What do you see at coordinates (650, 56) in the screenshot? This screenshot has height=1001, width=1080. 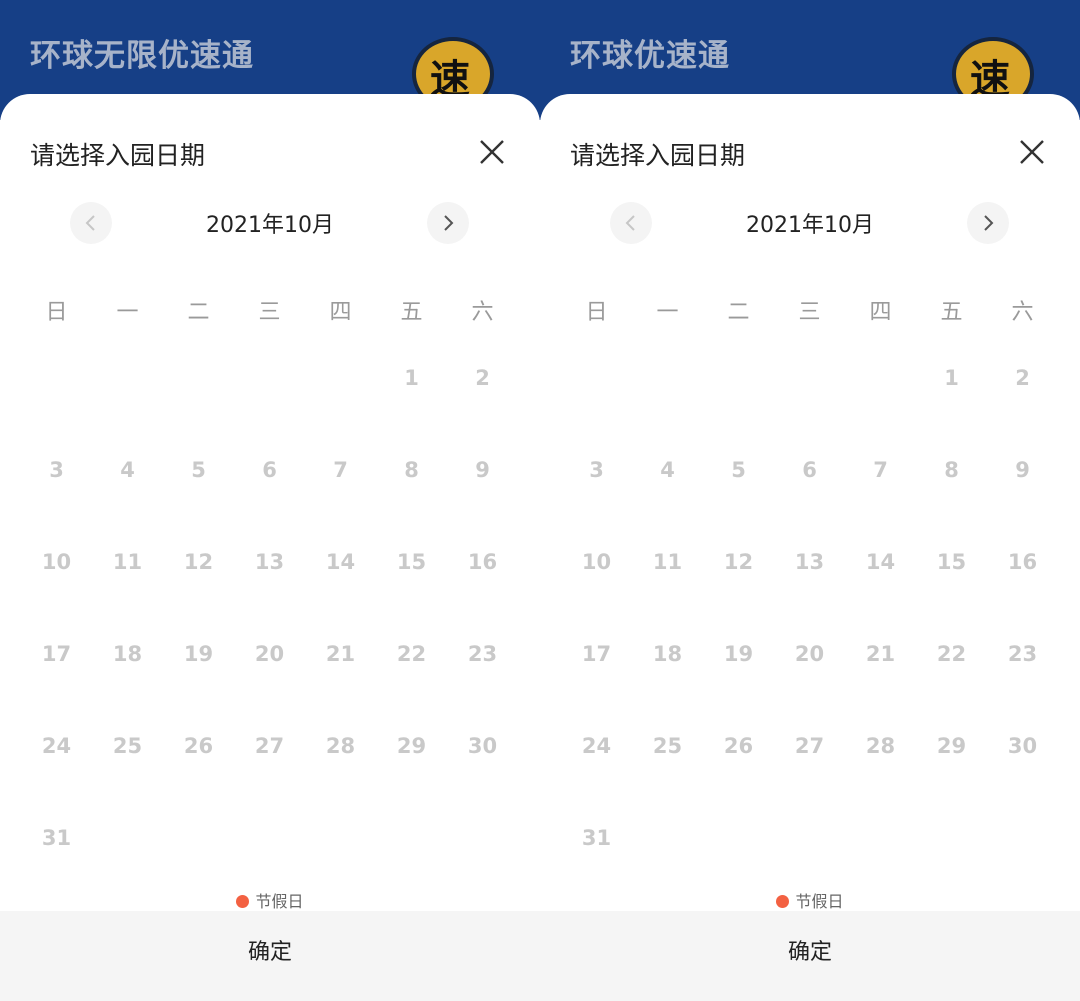 I see `banner-title: 环球优速通` at bounding box center [650, 56].